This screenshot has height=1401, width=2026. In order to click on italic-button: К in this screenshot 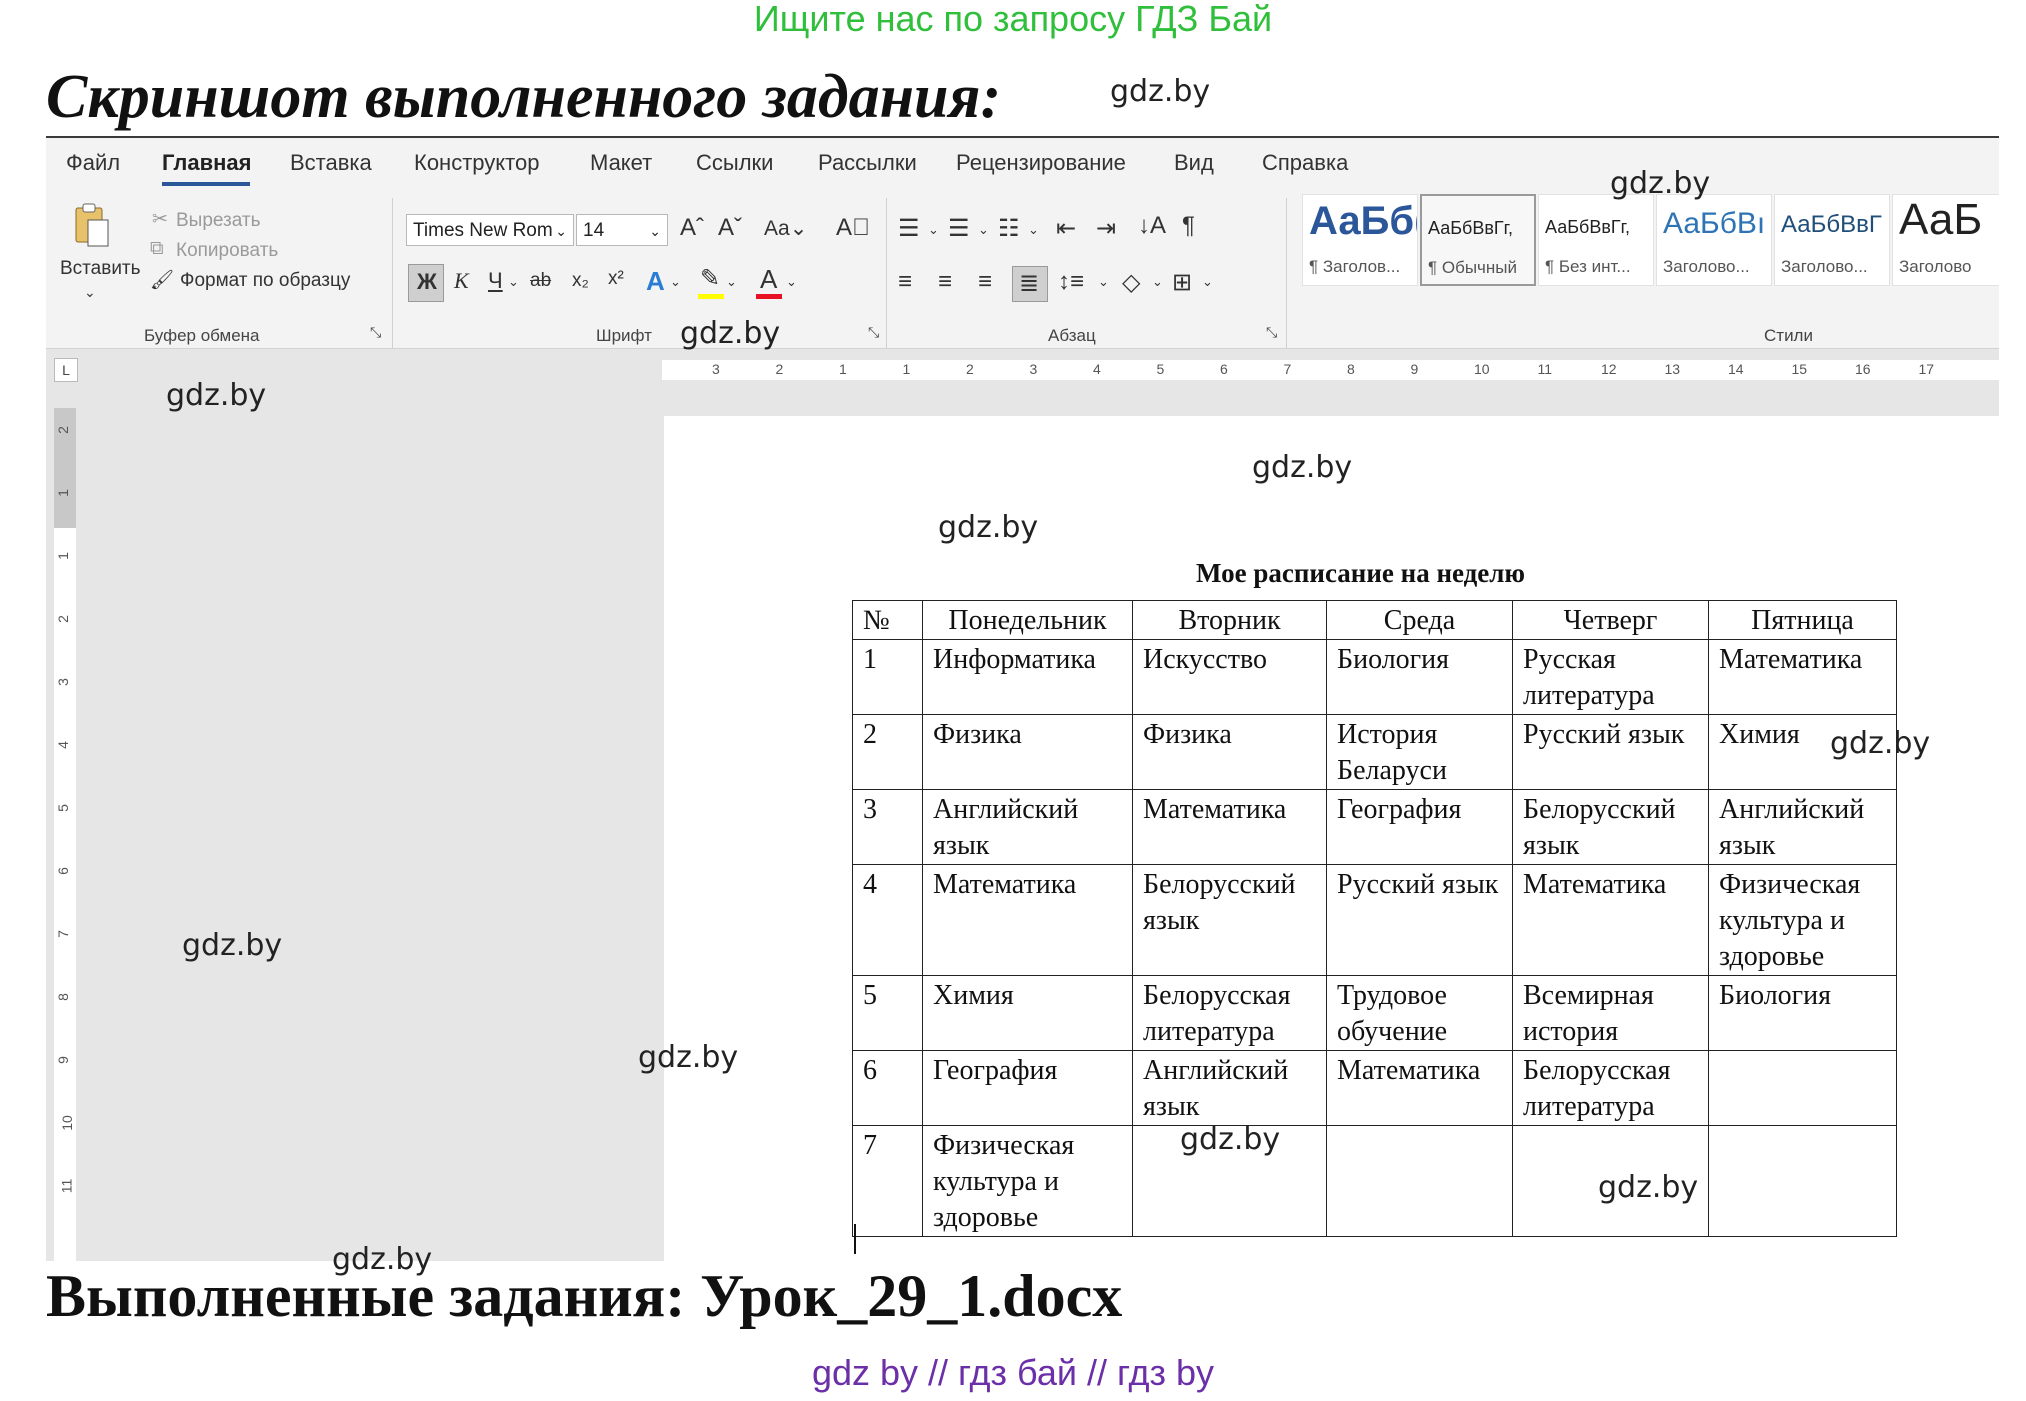, I will do `click(461, 281)`.